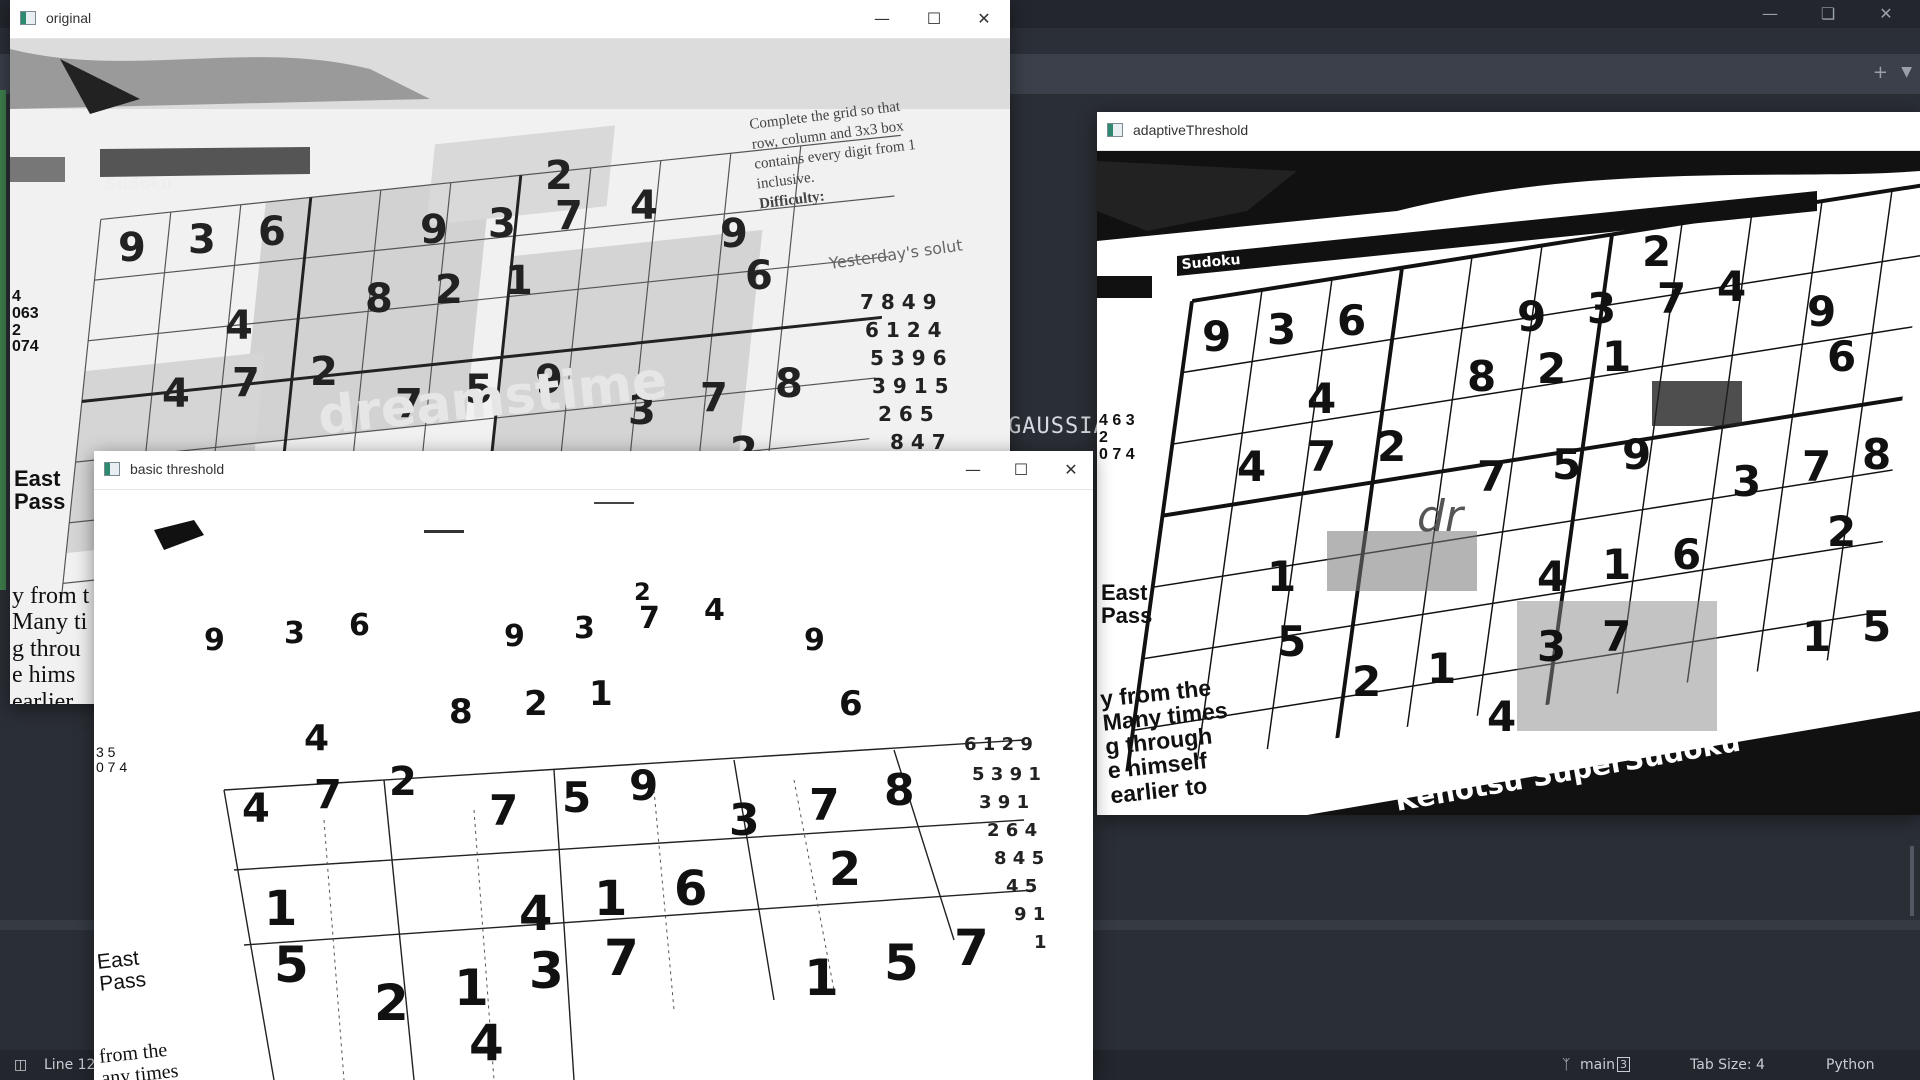 Image resolution: width=1920 pixels, height=1080 pixels. Describe the element at coordinates (112, 469) in the screenshot. I see `app-icon` at that location.